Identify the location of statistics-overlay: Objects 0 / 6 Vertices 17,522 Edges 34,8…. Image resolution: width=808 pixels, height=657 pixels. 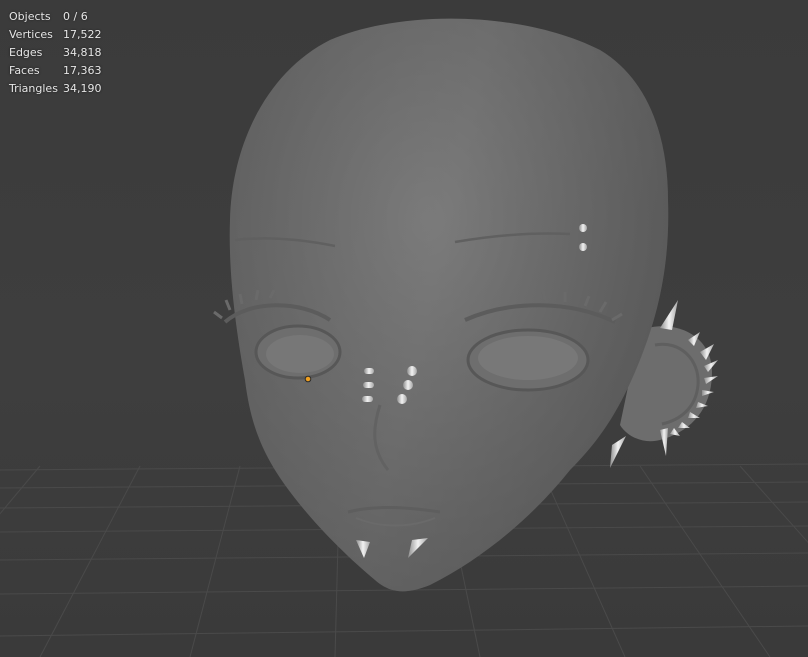
(55, 53).